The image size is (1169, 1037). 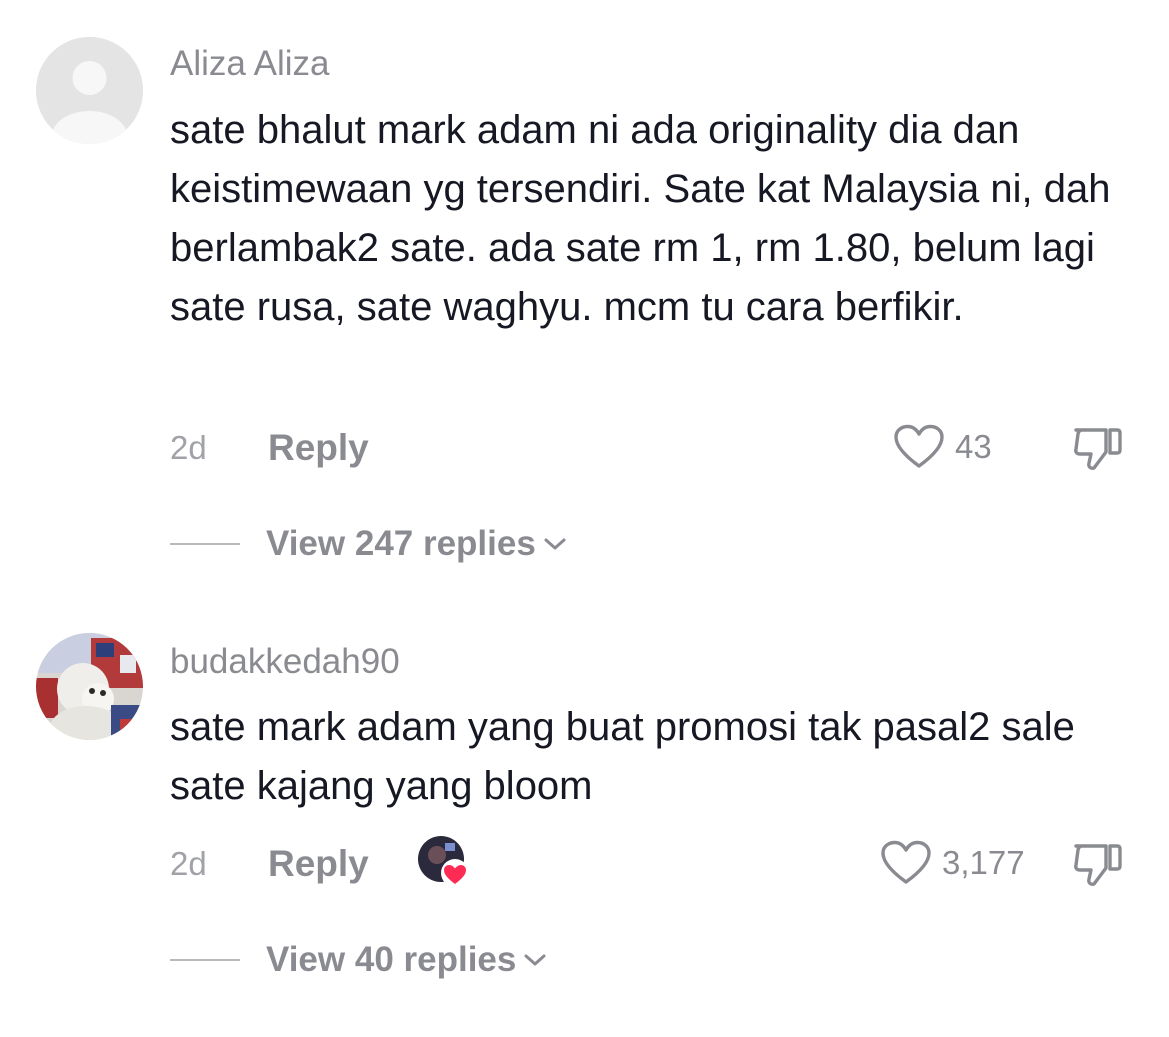 I want to click on user-photo-avatar-image, so click(x=89, y=686).